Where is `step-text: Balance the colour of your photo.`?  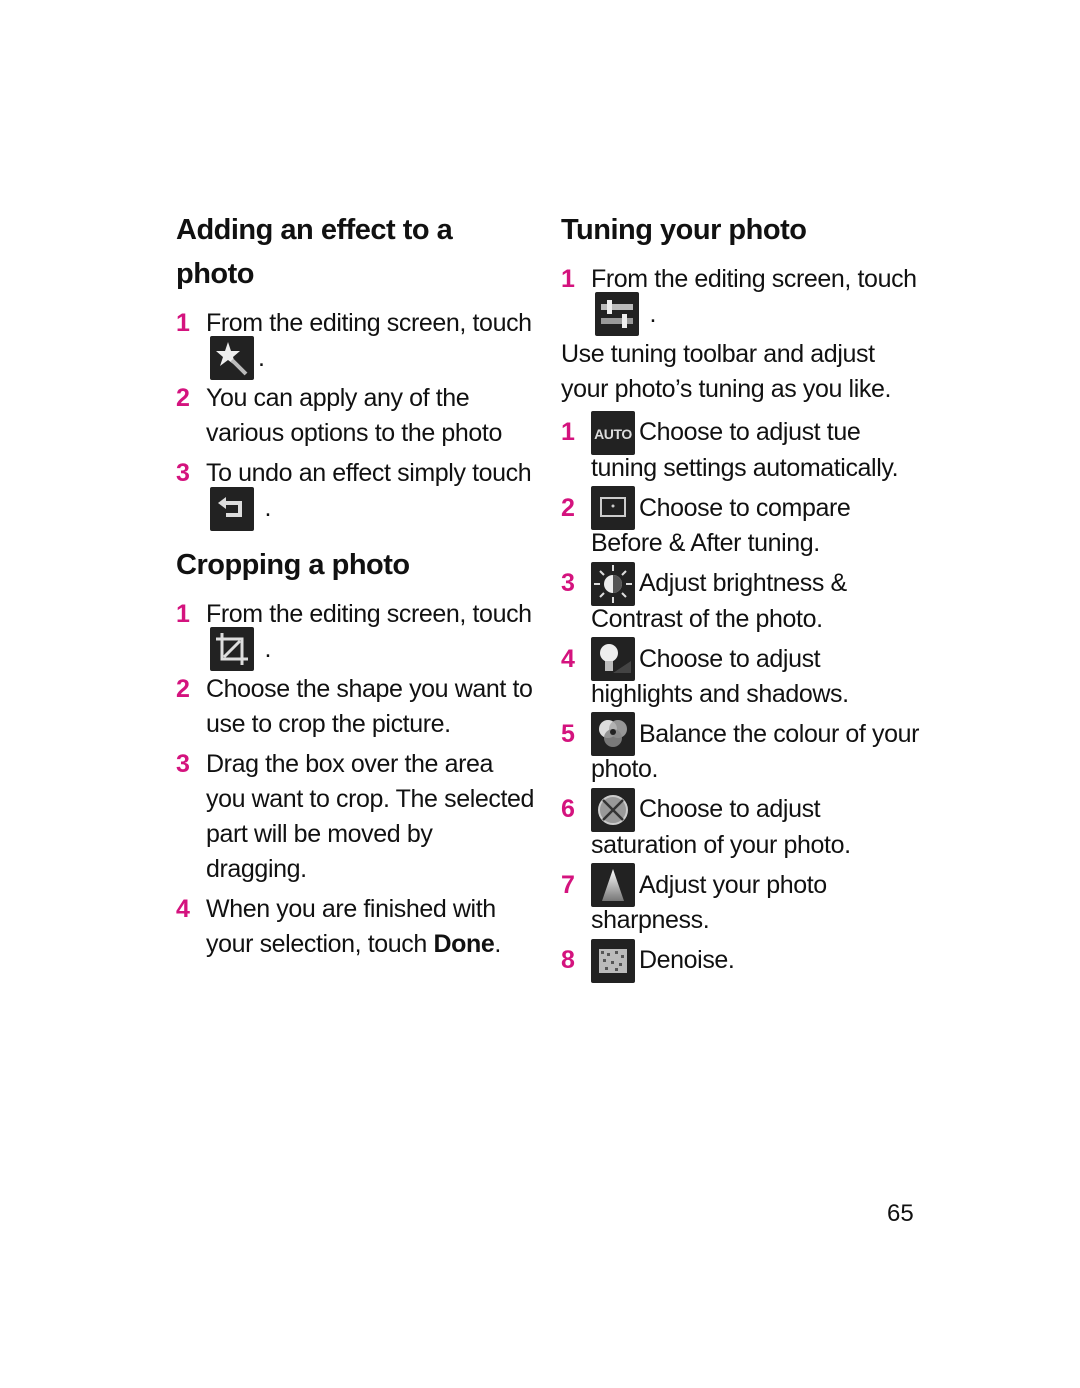 step-text: Balance the colour of your photo. is located at coordinates (755, 751).